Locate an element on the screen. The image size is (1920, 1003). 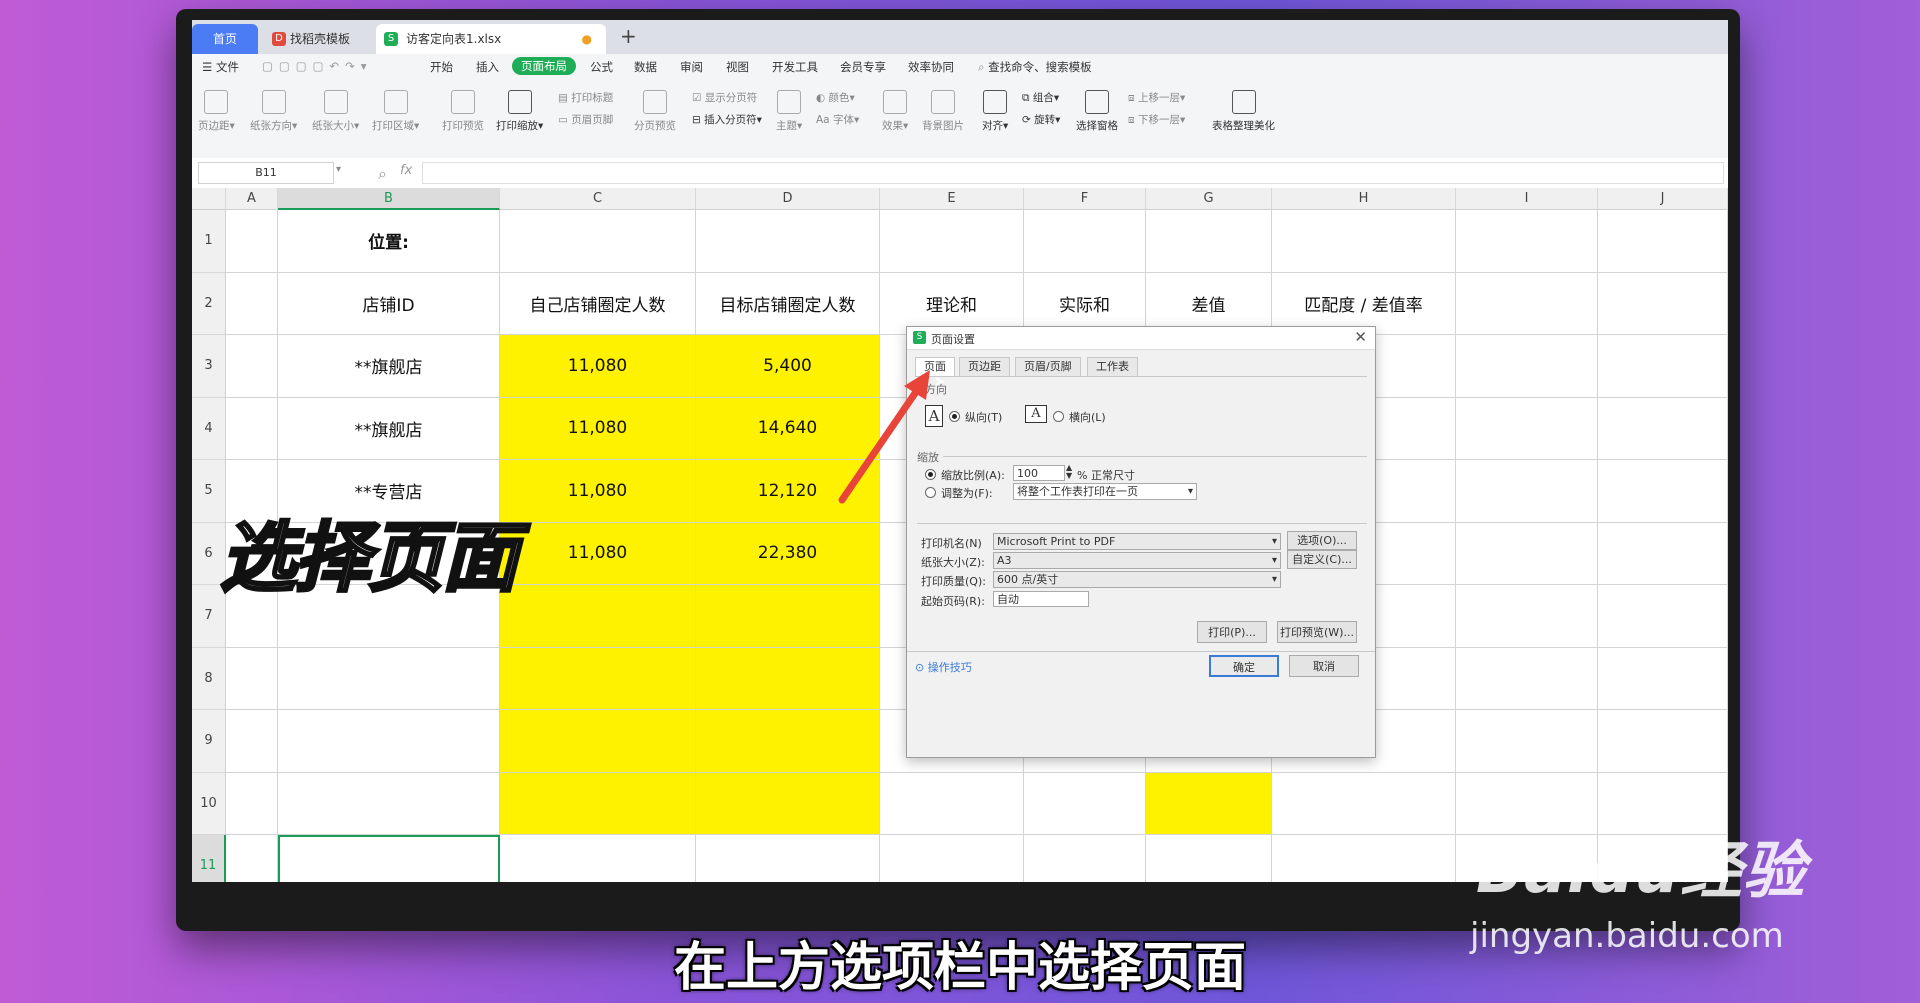
baidu-watermark: Baidu经验 jingyan.baidu.com is located at coordinates (1638, 888).